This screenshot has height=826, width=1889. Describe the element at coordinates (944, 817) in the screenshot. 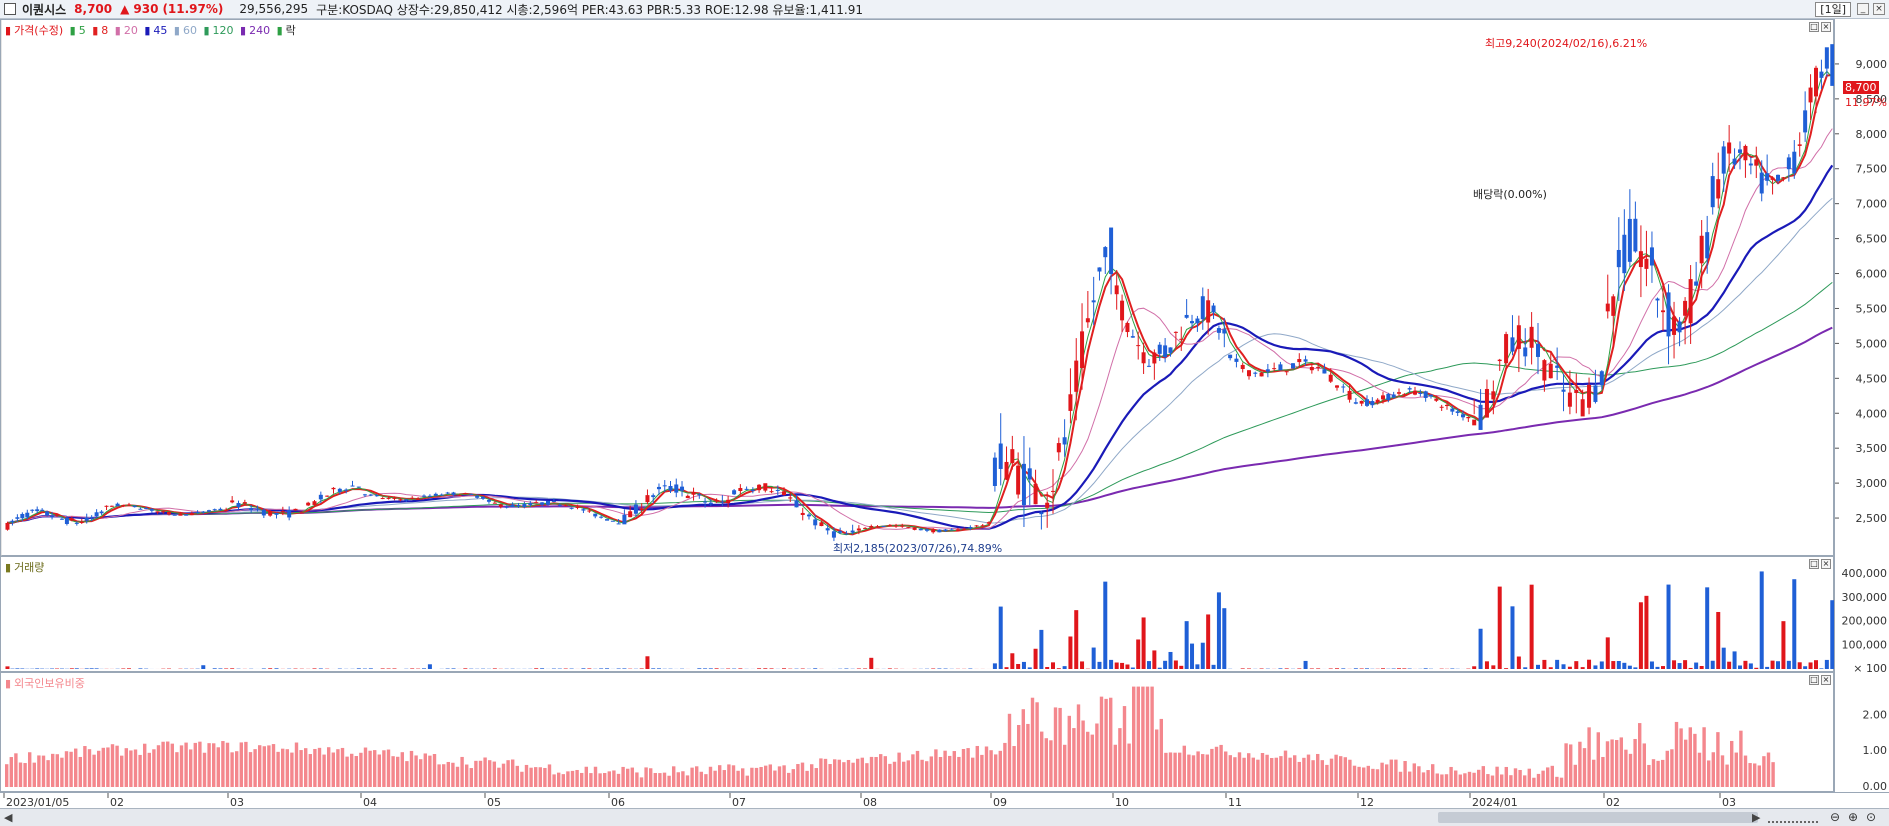

I see `chart-scrollbar: ◀ ▶ ⊖ ⊕ ⊙` at that location.